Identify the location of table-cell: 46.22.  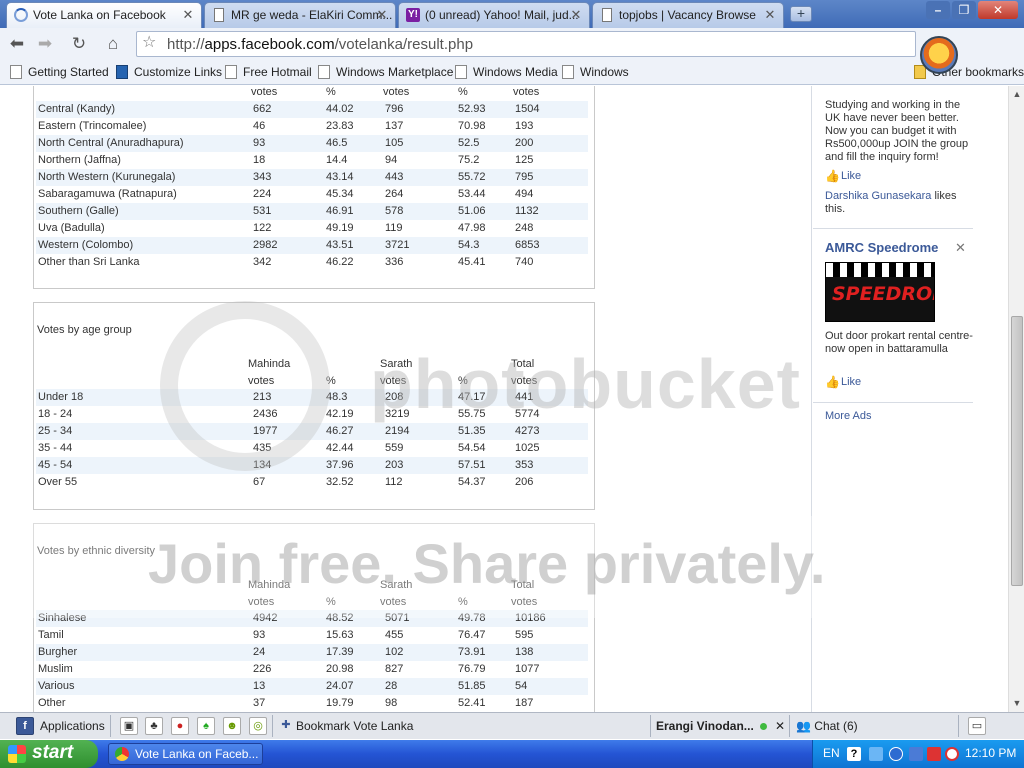
(340, 262).